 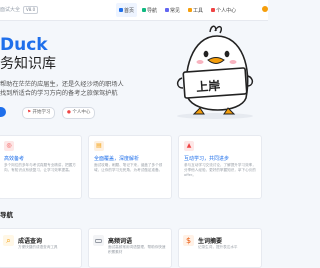 I want to click on nav-item-label: 个人中心, so click(x=226, y=10).